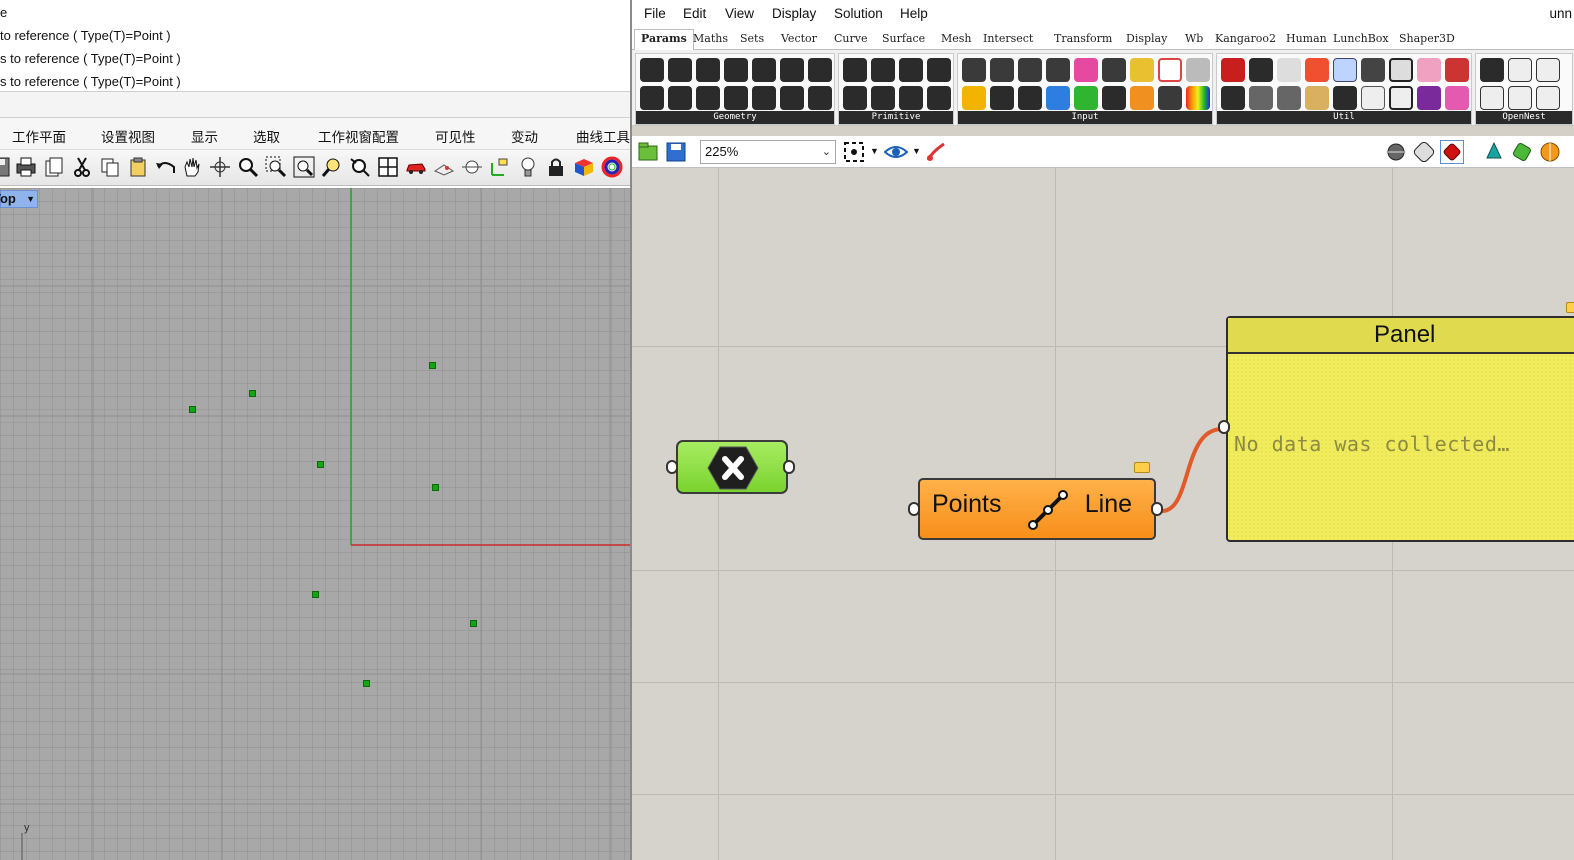 The image size is (1574, 860). What do you see at coordinates (1086, 98) in the screenshot?
I see `image-sampler-icon` at bounding box center [1086, 98].